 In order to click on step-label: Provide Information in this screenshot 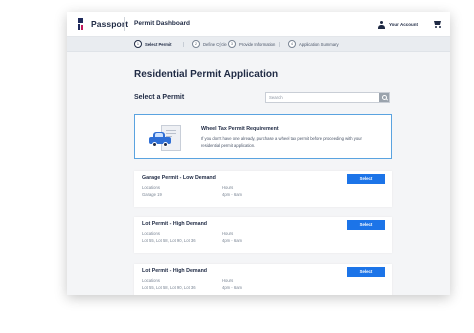, I will do `click(257, 44)`.